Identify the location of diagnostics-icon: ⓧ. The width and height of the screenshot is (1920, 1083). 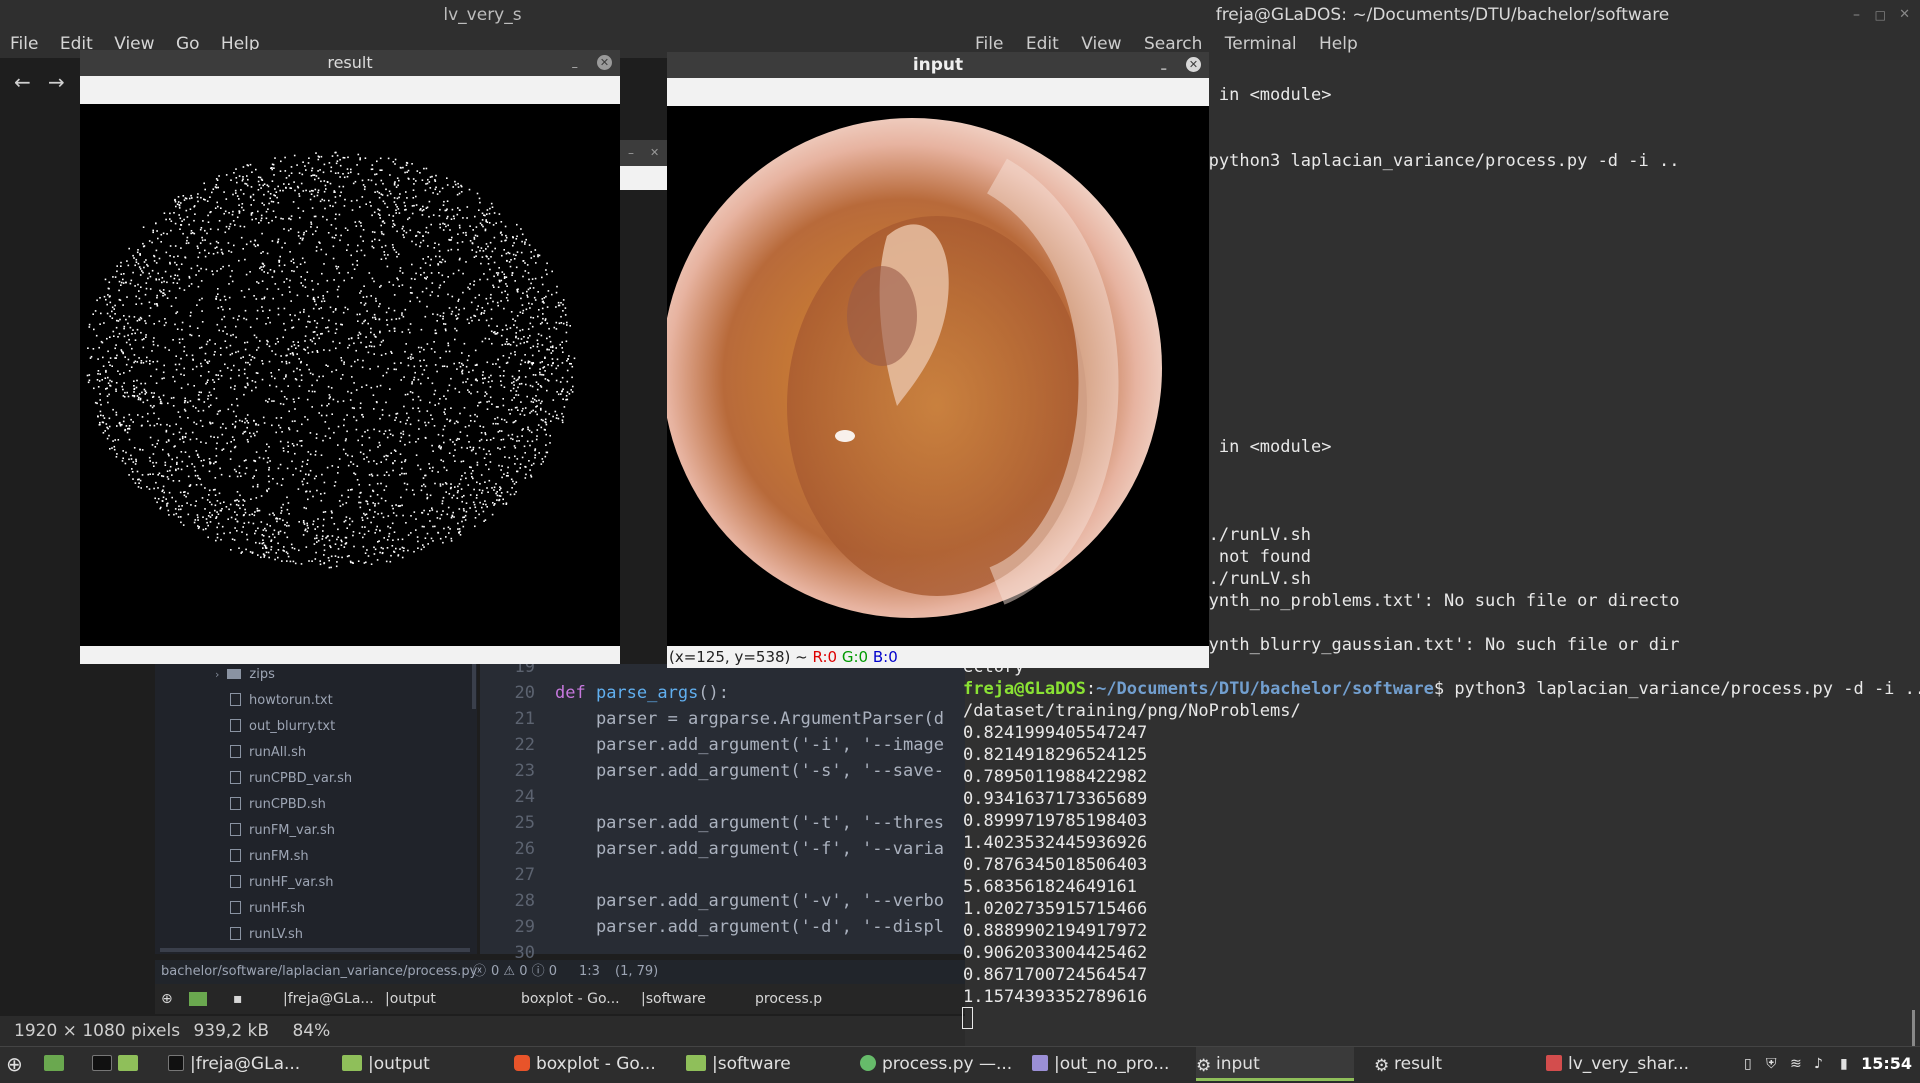
(479, 972).